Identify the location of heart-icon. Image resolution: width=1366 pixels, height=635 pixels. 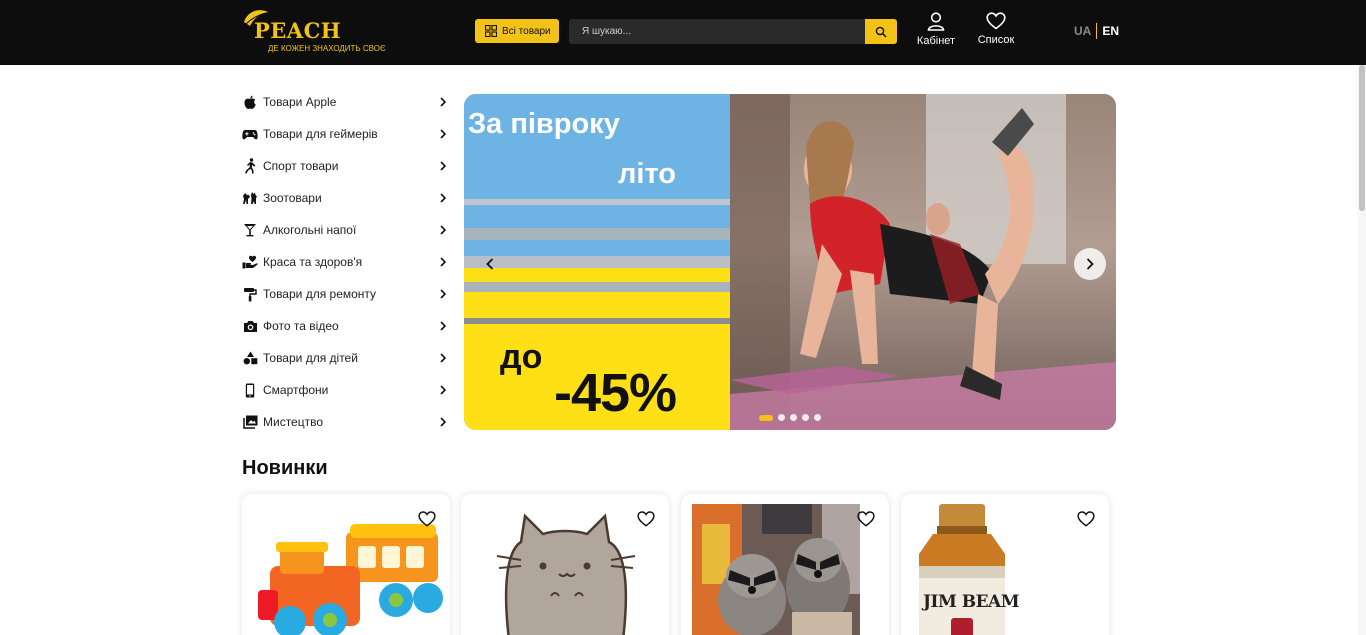
(996, 21).